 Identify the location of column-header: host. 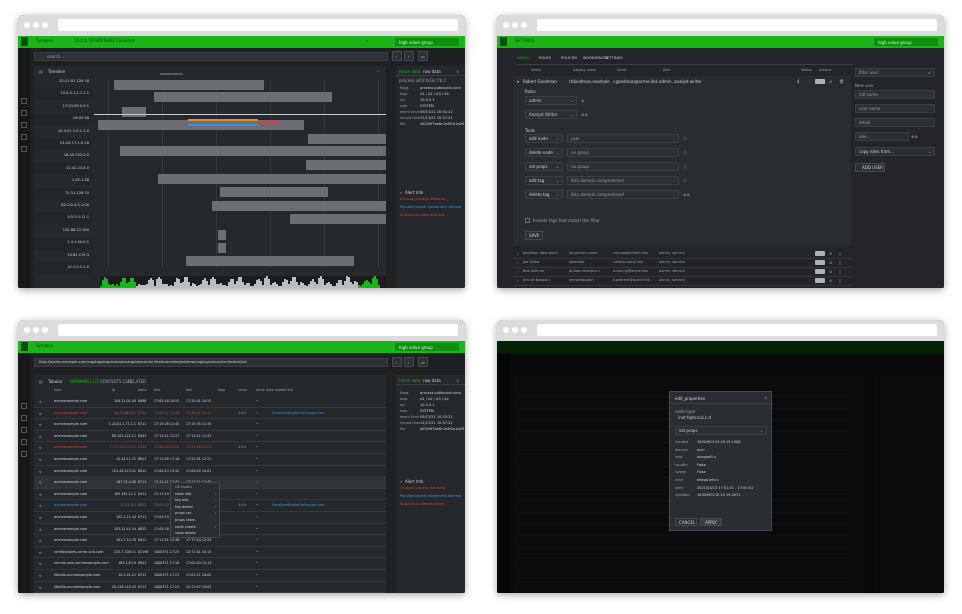
(57, 390).